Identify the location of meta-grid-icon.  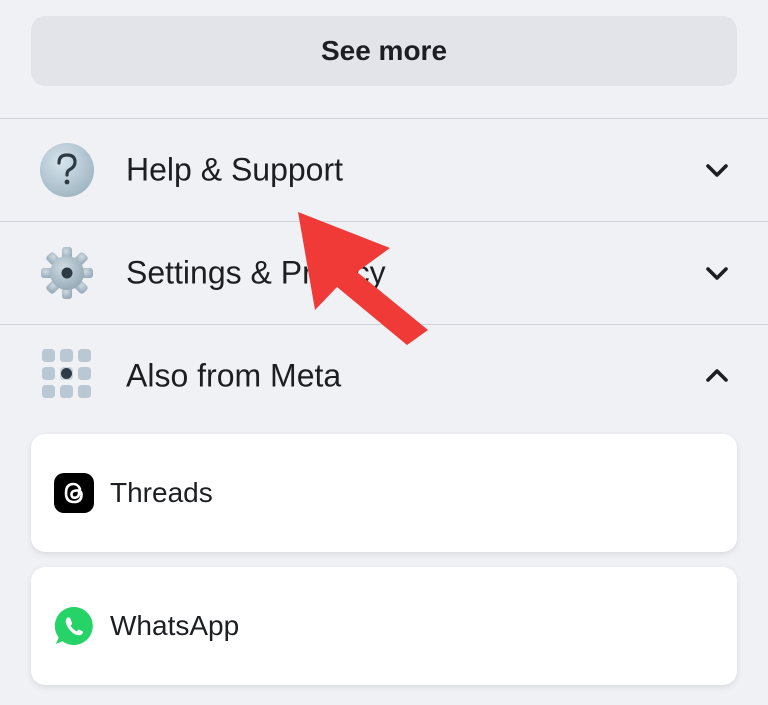
(66, 373).